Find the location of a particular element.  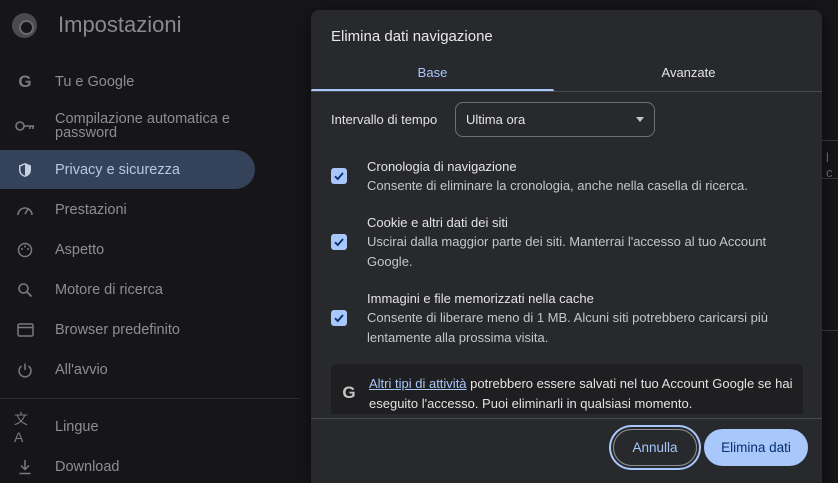

sidebar-item-label: Privacy e sicurezza is located at coordinates (117, 169).